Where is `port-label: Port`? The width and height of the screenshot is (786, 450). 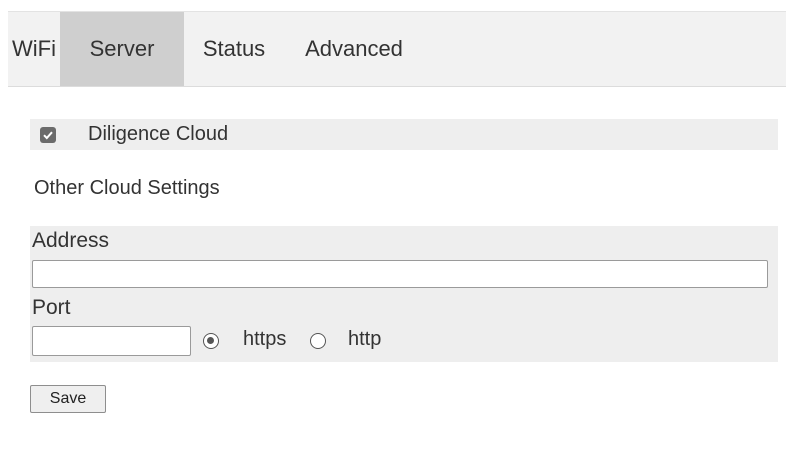 port-label: Port is located at coordinates (51, 307).